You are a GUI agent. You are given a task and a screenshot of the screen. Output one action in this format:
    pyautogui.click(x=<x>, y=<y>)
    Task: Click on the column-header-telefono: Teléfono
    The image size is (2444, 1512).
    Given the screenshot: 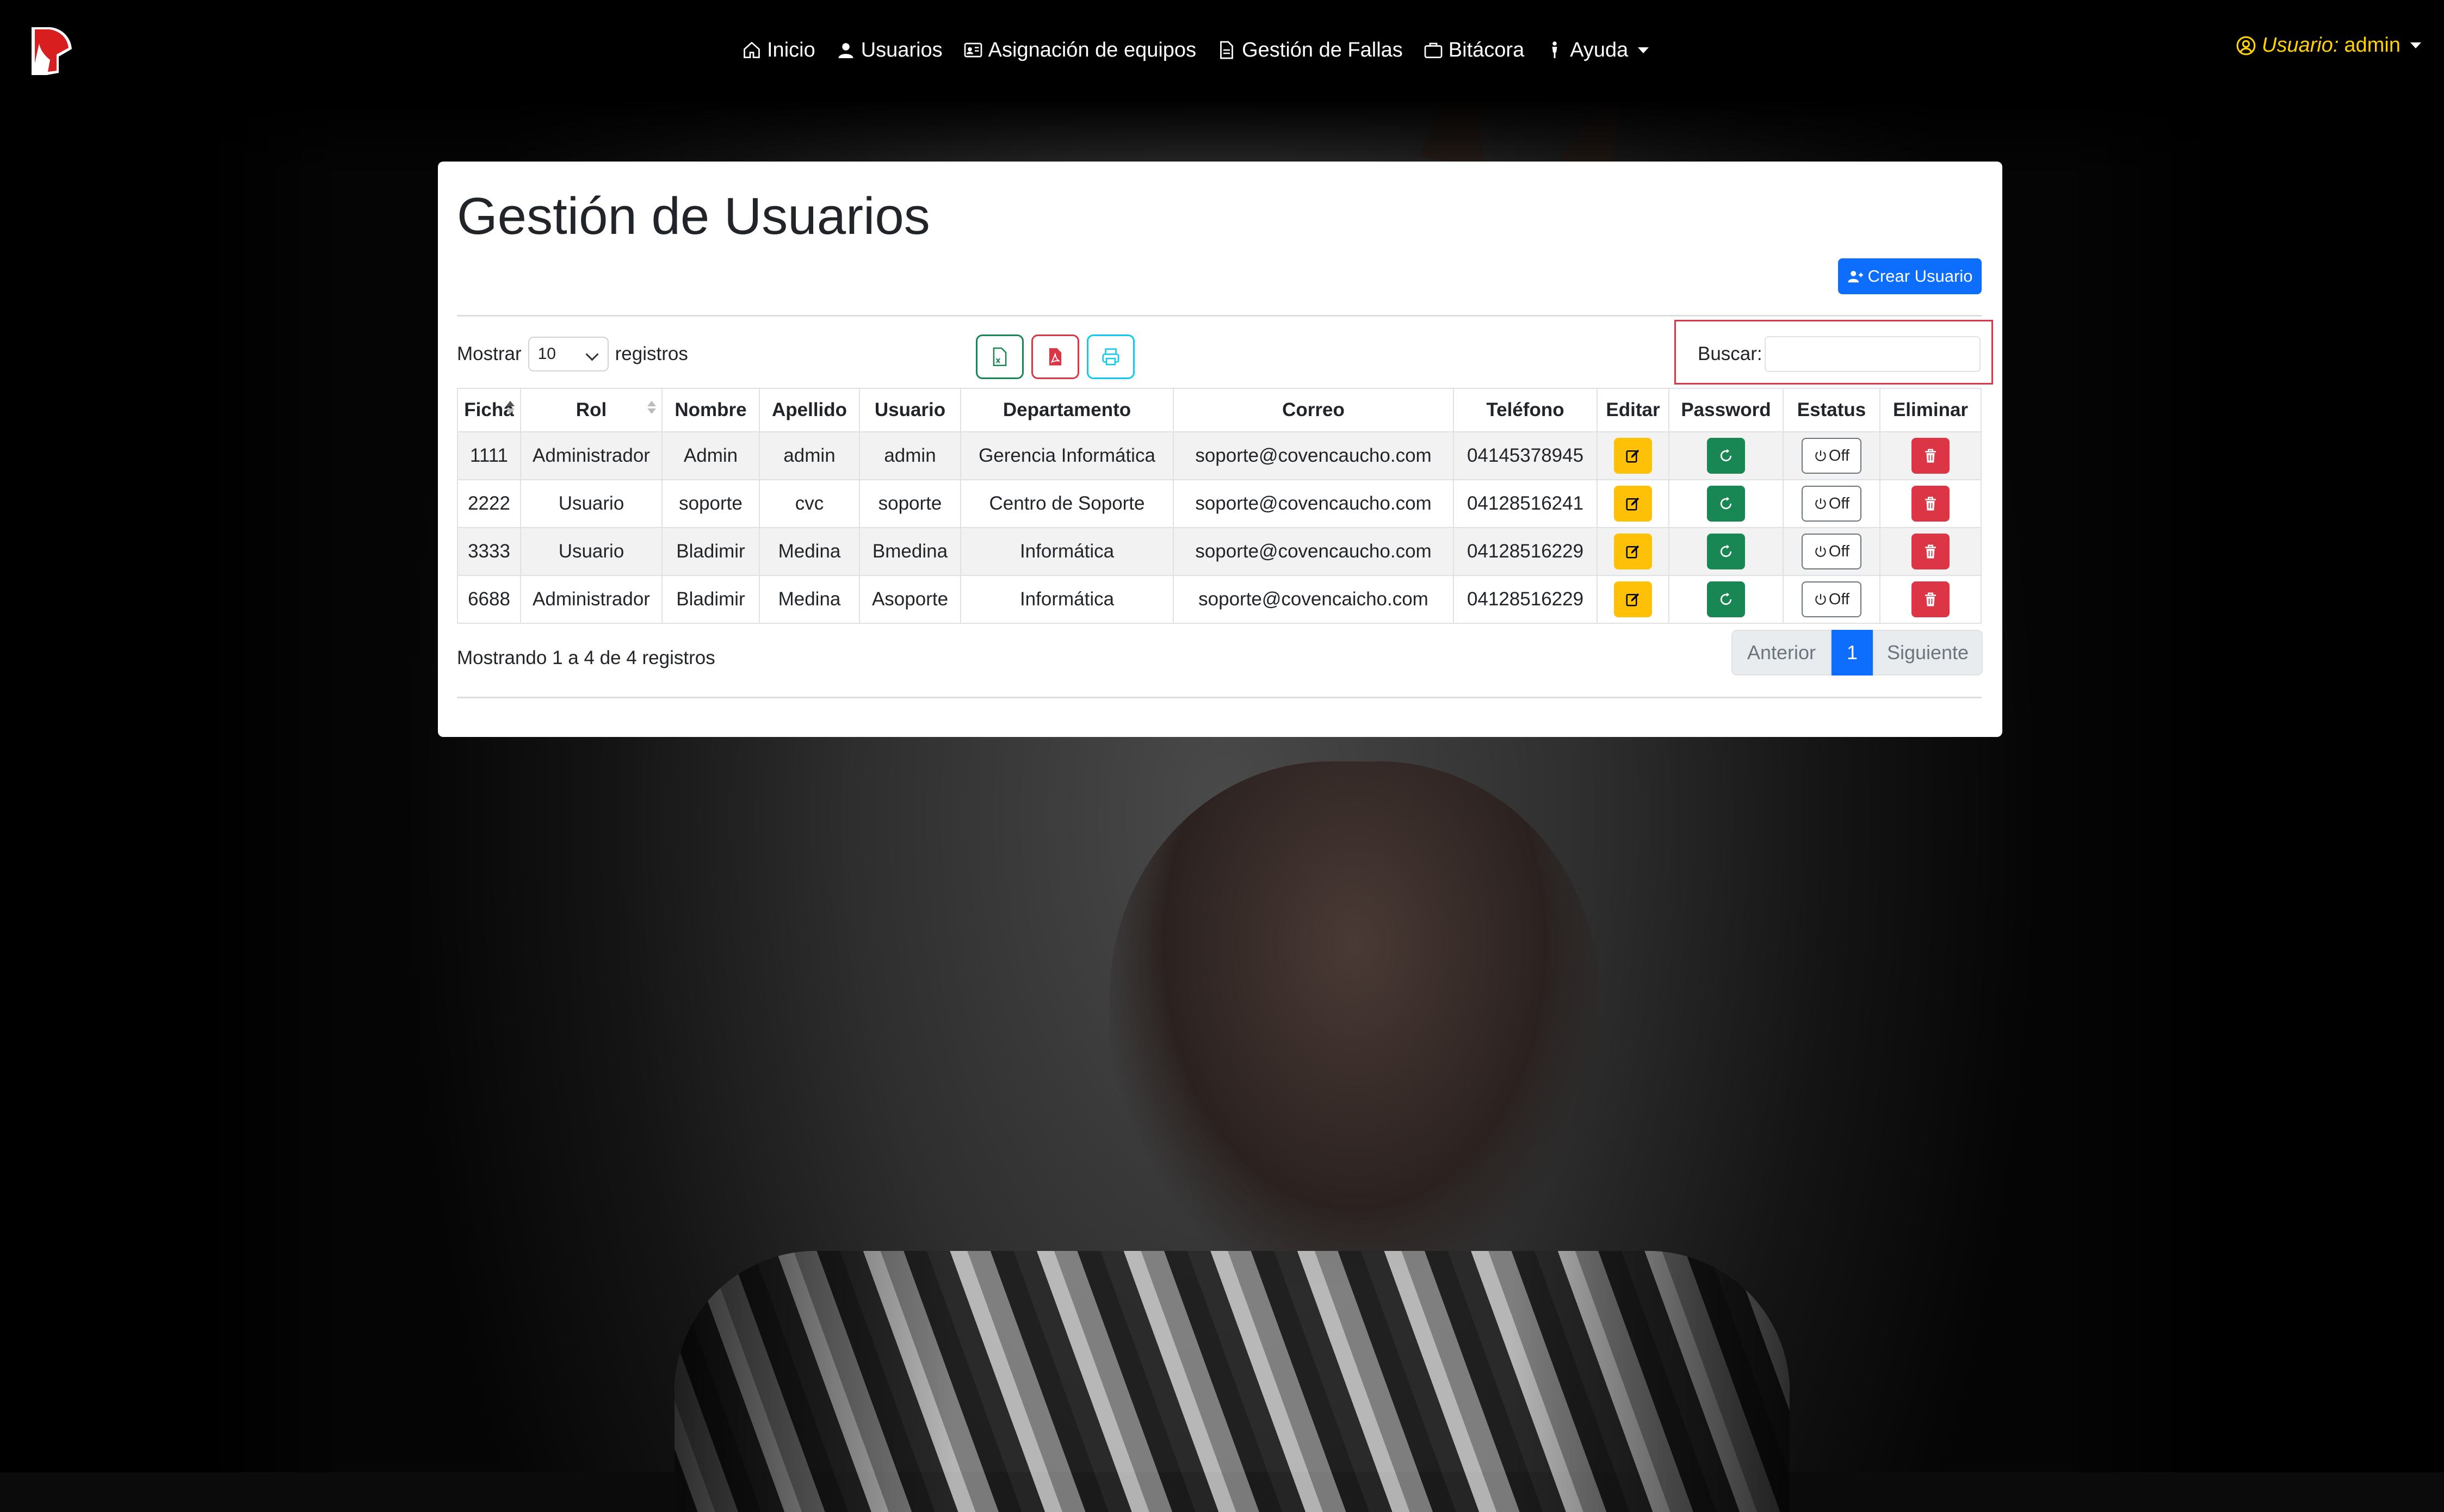 What is the action you would take?
    pyautogui.click(x=1526, y=410)
    